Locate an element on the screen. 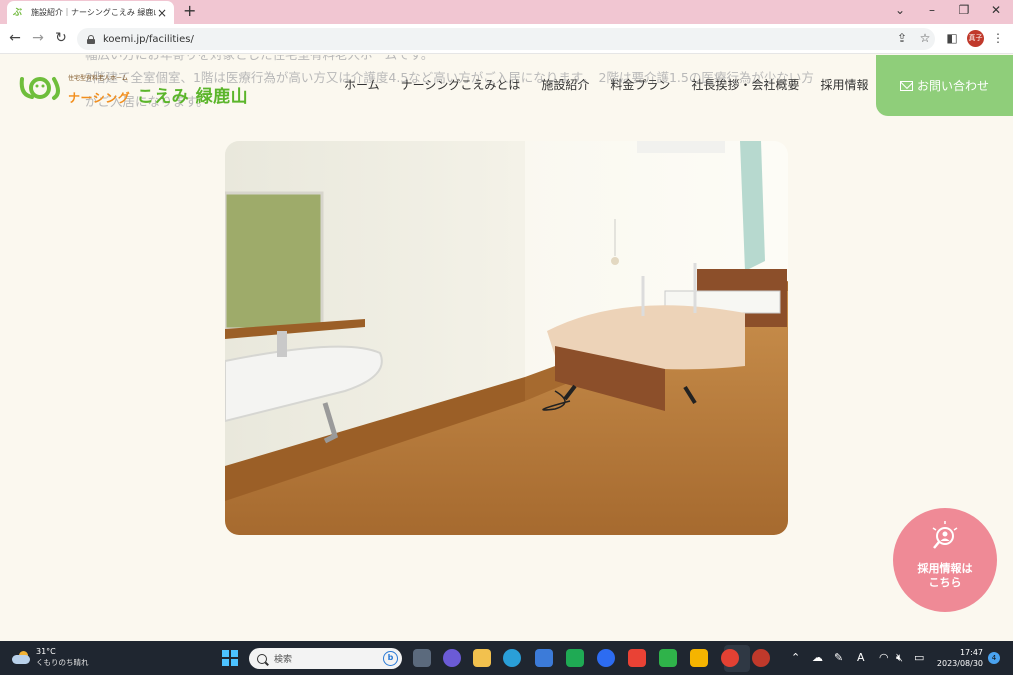  minimize-button: – is located at coordinates (932, 10).